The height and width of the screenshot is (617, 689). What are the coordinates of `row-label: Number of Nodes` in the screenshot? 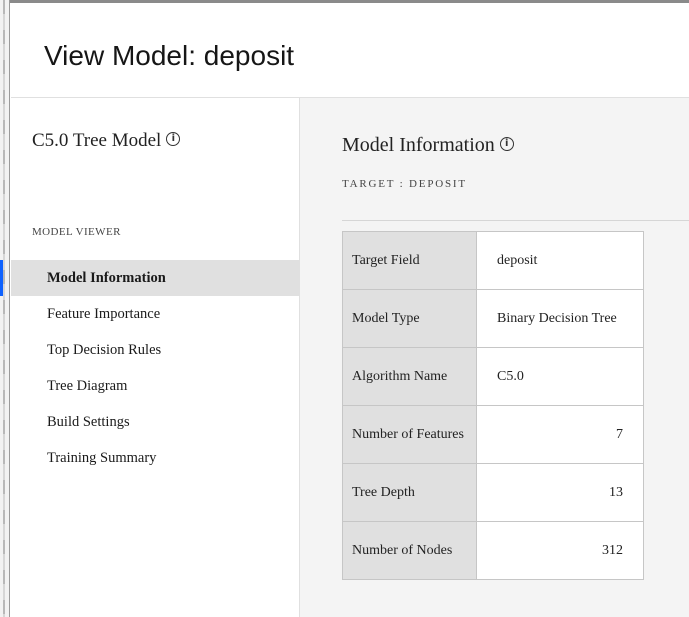 It's located at (409, 550).